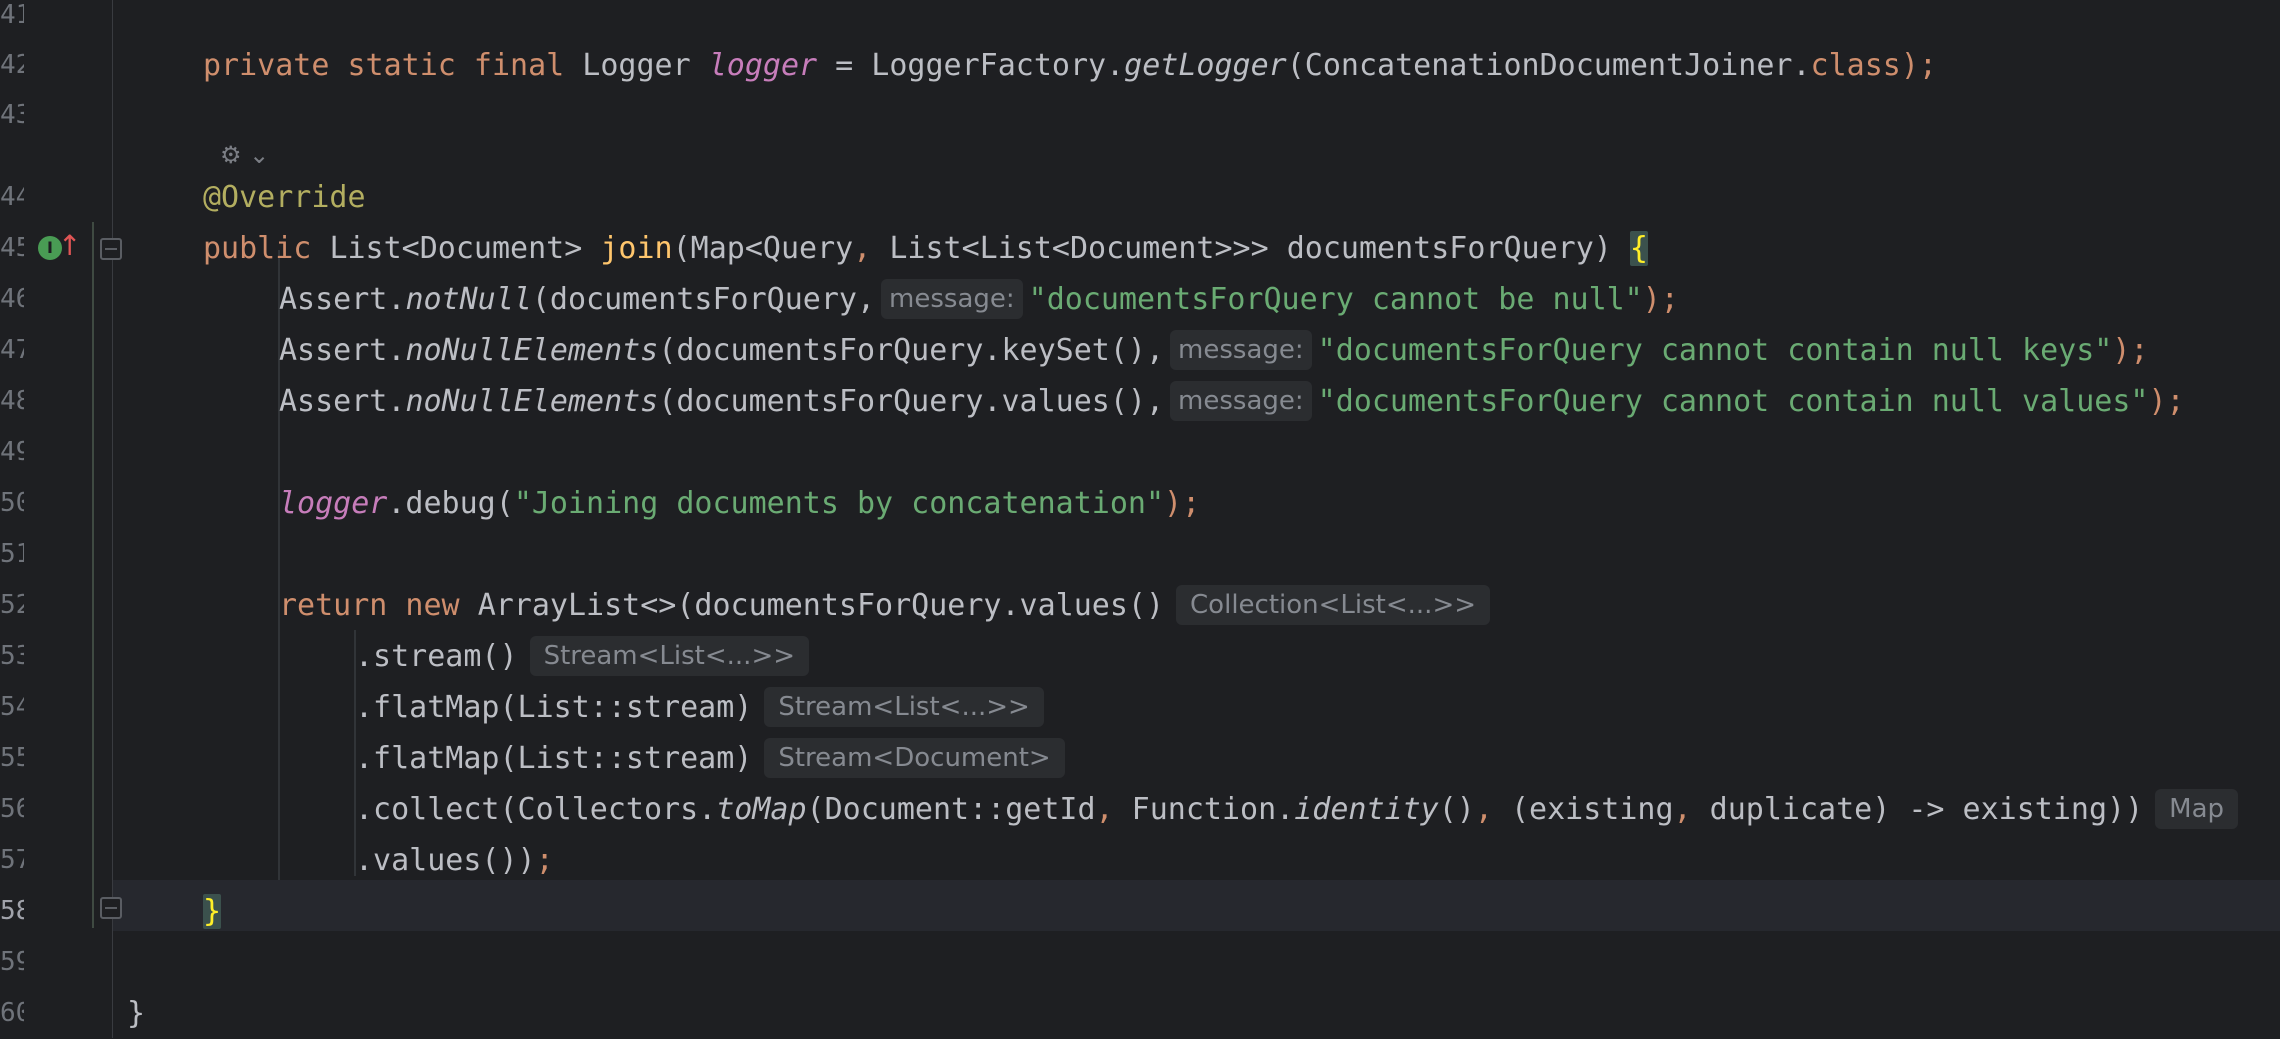 The height and width of the screenshot is (1039, 2280). Describe the element at coordinates (1205, 65) in the screenshot. I see `method-call: getLogger` at that location.